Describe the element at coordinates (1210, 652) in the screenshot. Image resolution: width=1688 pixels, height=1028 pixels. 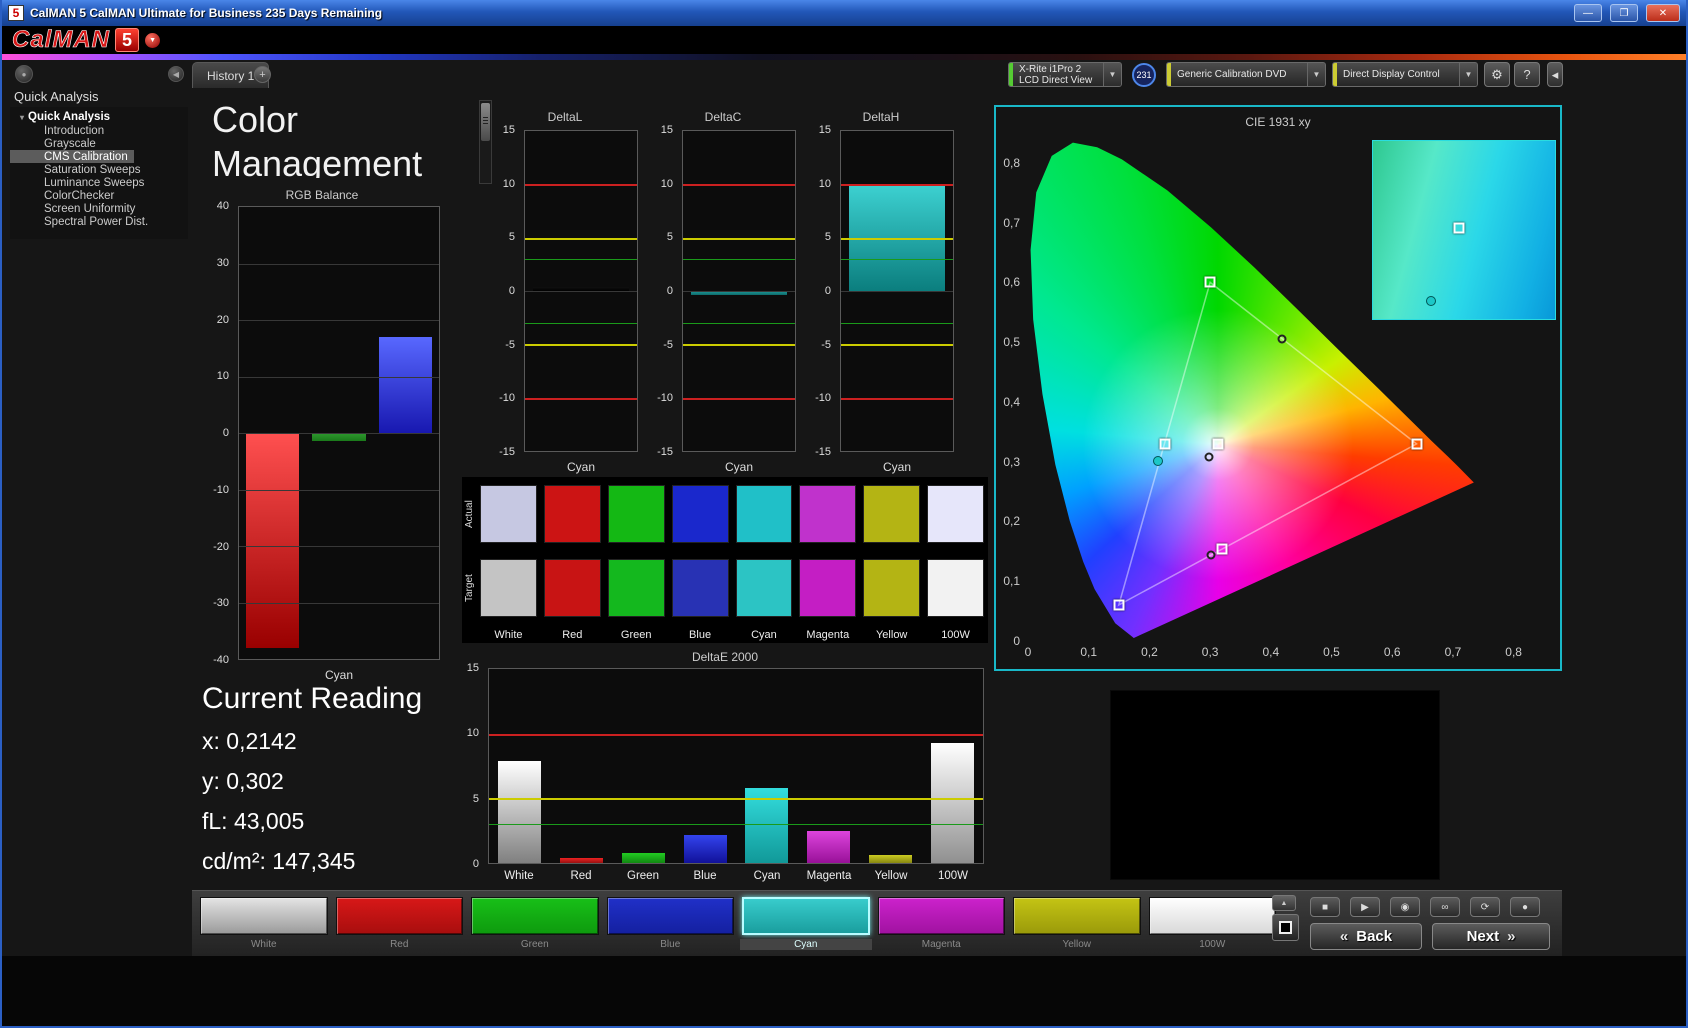
I see `cie-x-tick: 0,3` at that location.